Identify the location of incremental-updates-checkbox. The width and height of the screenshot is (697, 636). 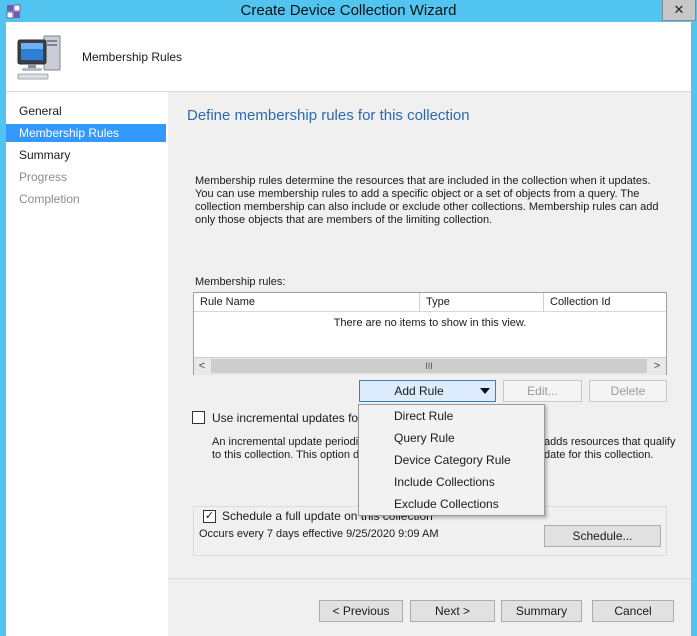
(198, 417).